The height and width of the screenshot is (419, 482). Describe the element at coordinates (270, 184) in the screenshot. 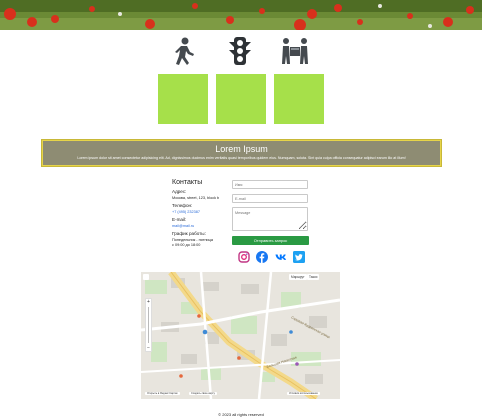

I see `name-input` at that location.